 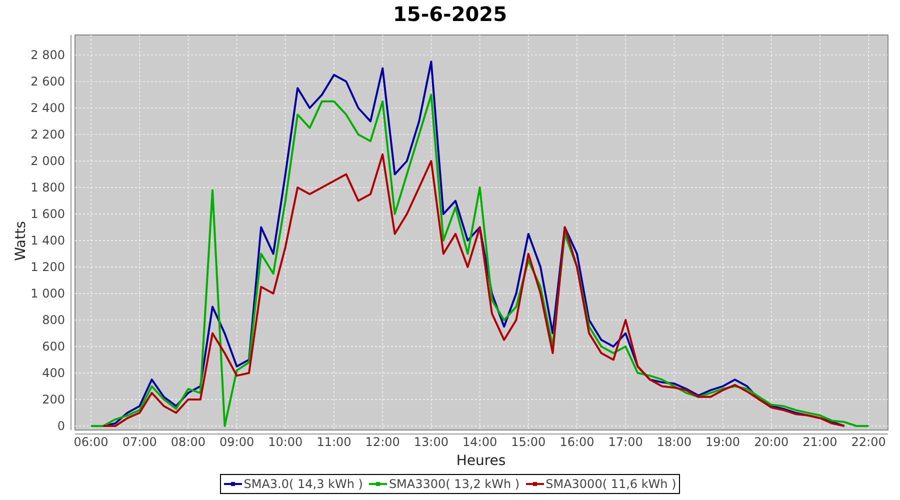 What do you see at coordinates (431, 442) in the screenshot?
I see `x-tick-label: 13:00` at bounding box center [431, 442].